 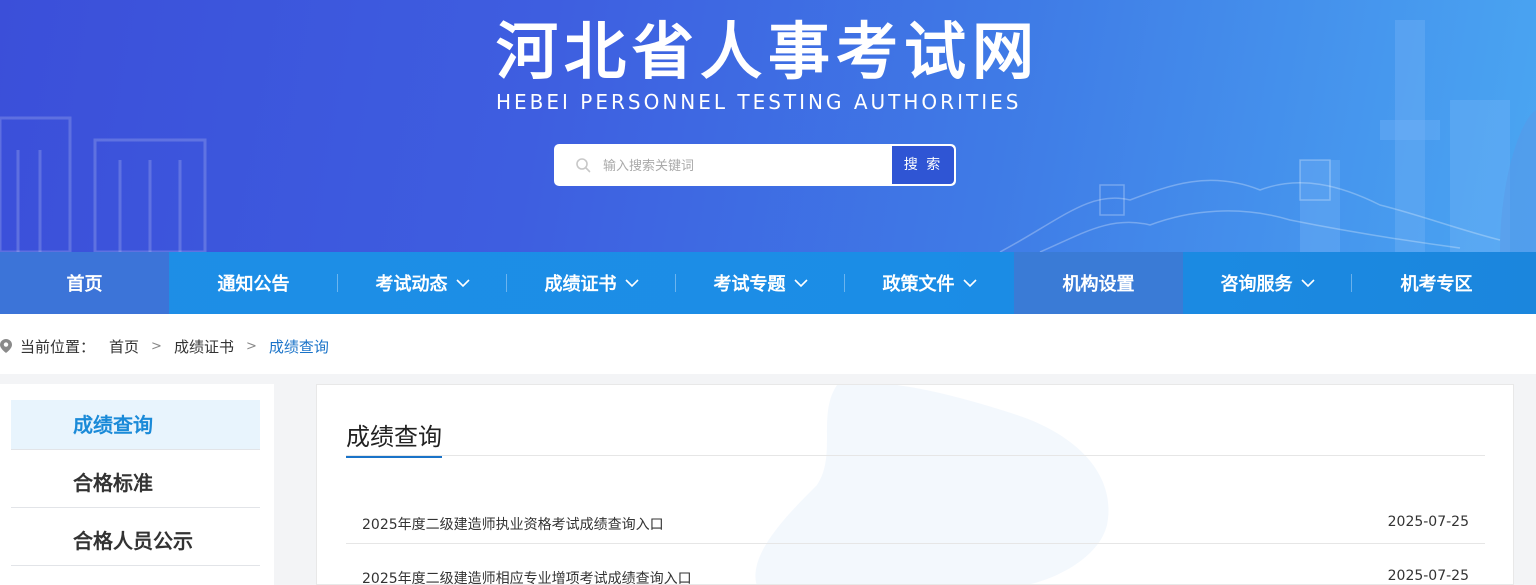 What do you see at coordinates (164, 346) in the screenshot?
I see `breadcrumb: 当前位置： 首页 > 成绩证书 > 成绩查询` at bounding box center [164, 346].